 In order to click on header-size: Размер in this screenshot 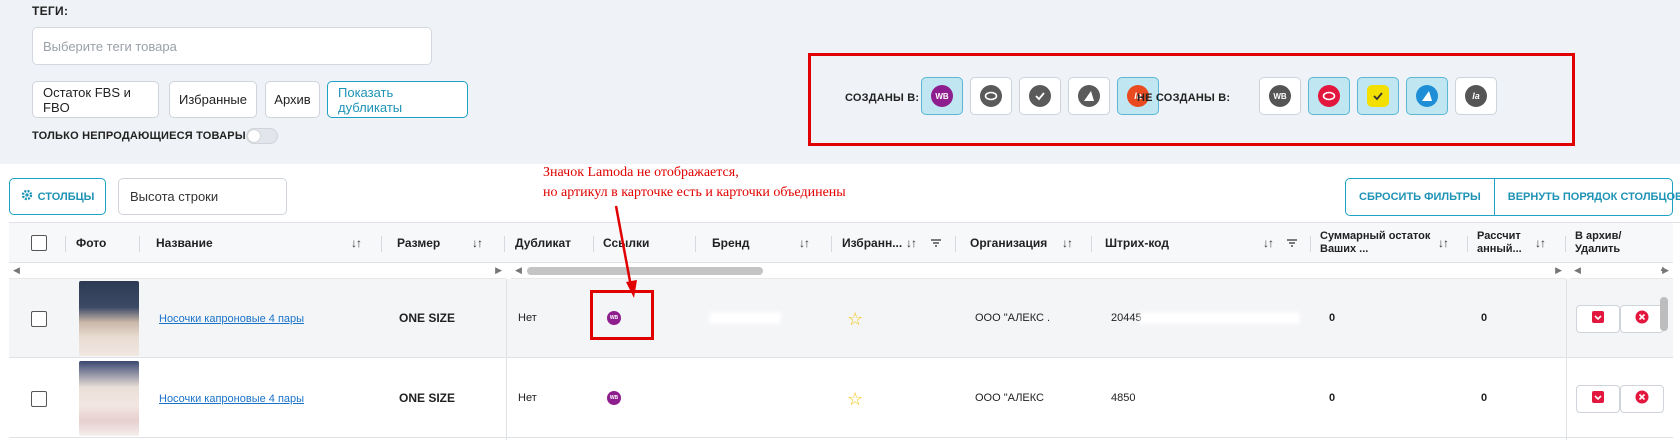, I will do `click(418, 243)`.